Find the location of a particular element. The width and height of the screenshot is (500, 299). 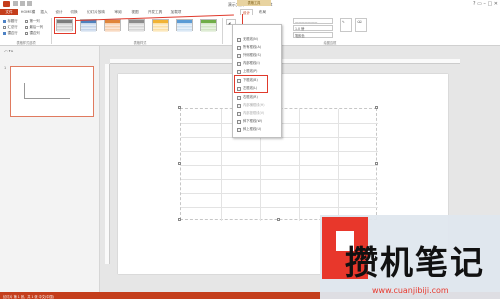

checkbox-total-row: 汇总行 is located at coordinates (10, 26).